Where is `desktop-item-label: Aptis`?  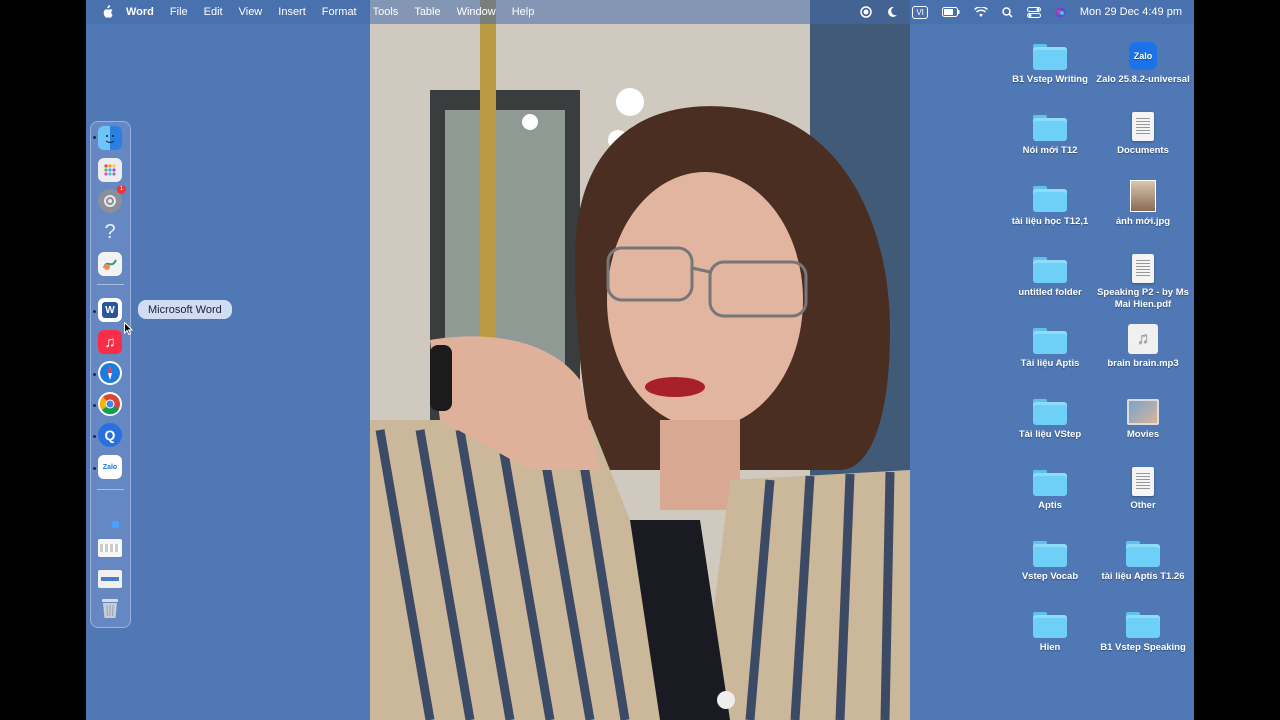 desktop-item-label: Aptis is located at coordinates (1050, 505).